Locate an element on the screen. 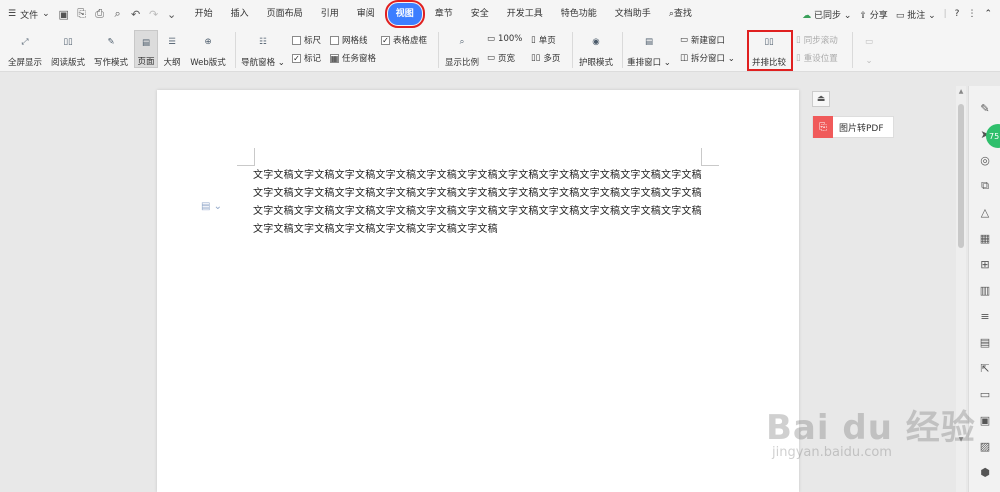  image-icon: ▨ is located at coordinates (985, 446).